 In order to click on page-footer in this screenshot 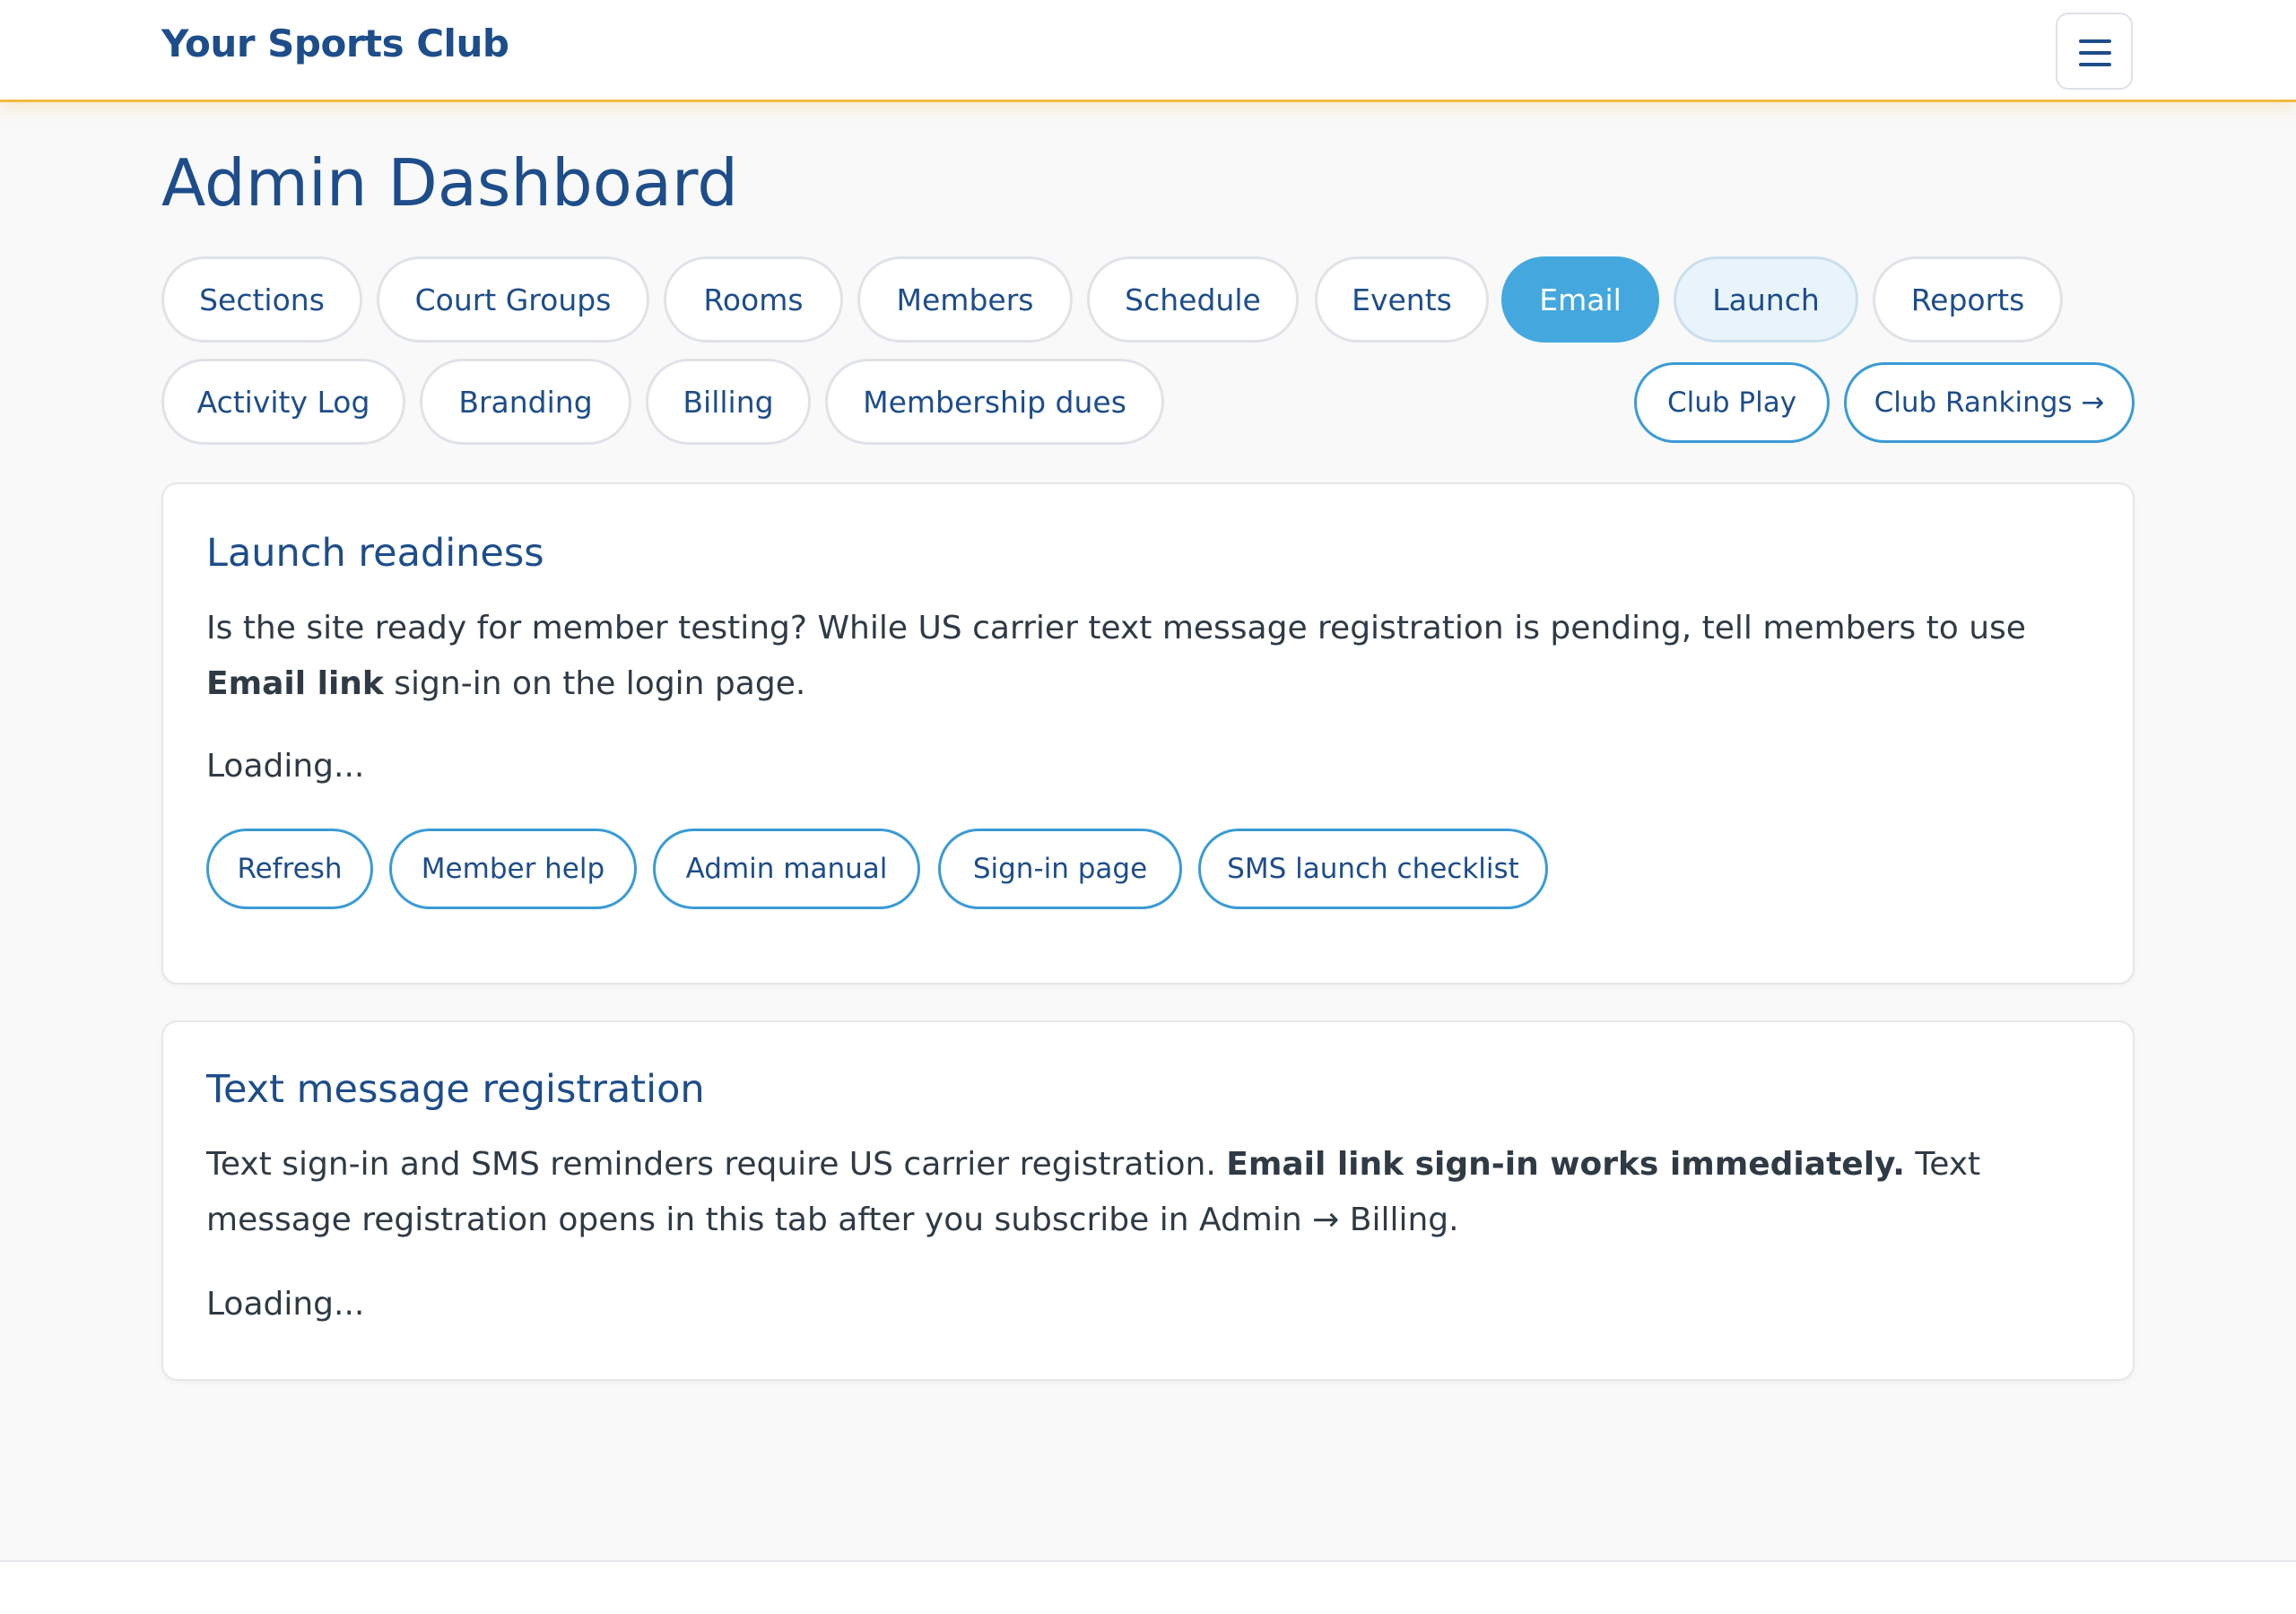, I will do `click(1148, 1588)`.